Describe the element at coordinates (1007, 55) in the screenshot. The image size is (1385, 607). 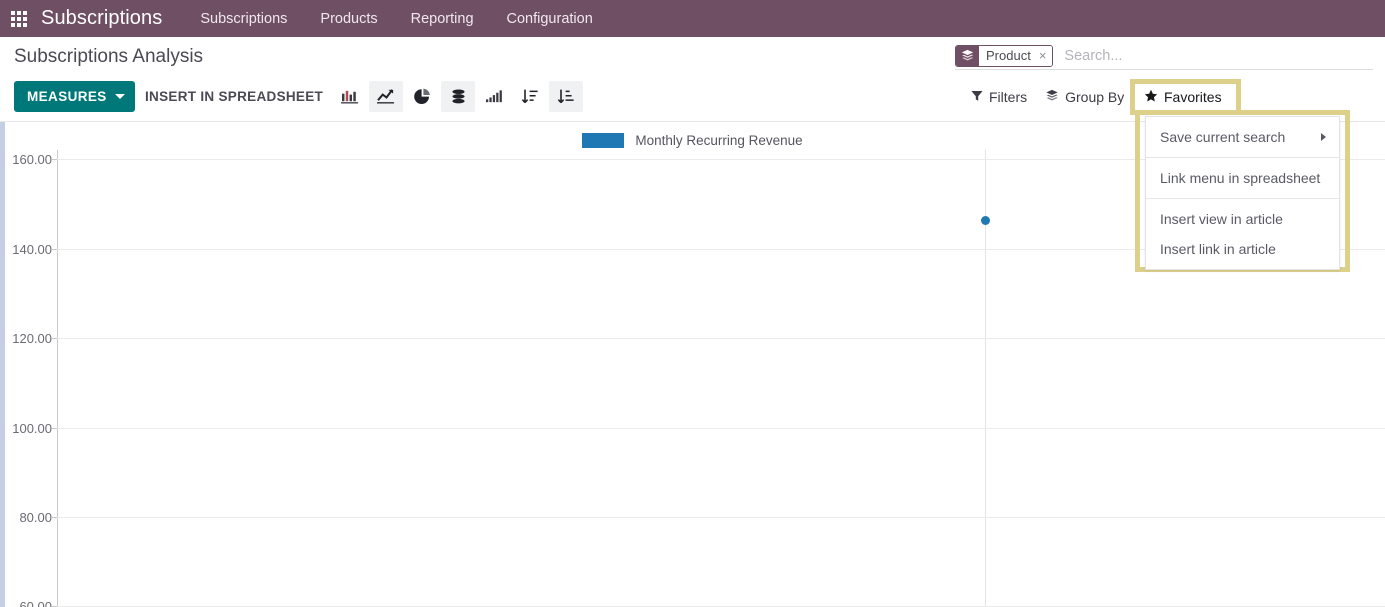
I see `search-facet-label: Product` at that location.